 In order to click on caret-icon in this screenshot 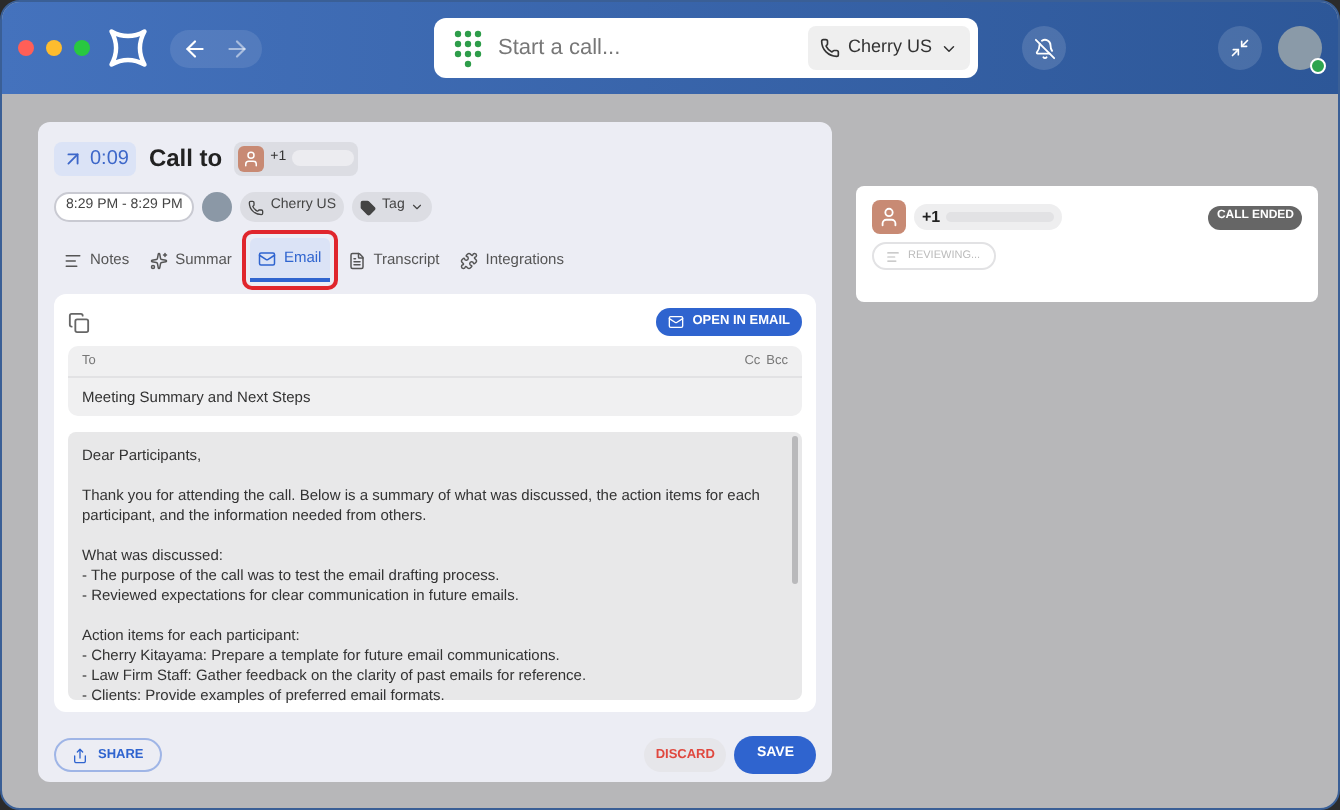, I will do `click(417, 207)`.